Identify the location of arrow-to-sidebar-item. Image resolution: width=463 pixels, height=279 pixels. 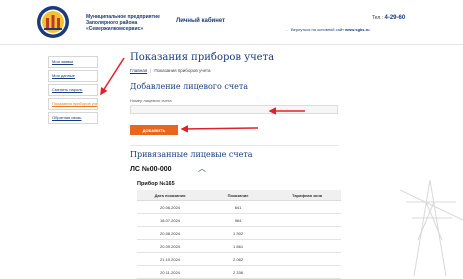
(112, 76).